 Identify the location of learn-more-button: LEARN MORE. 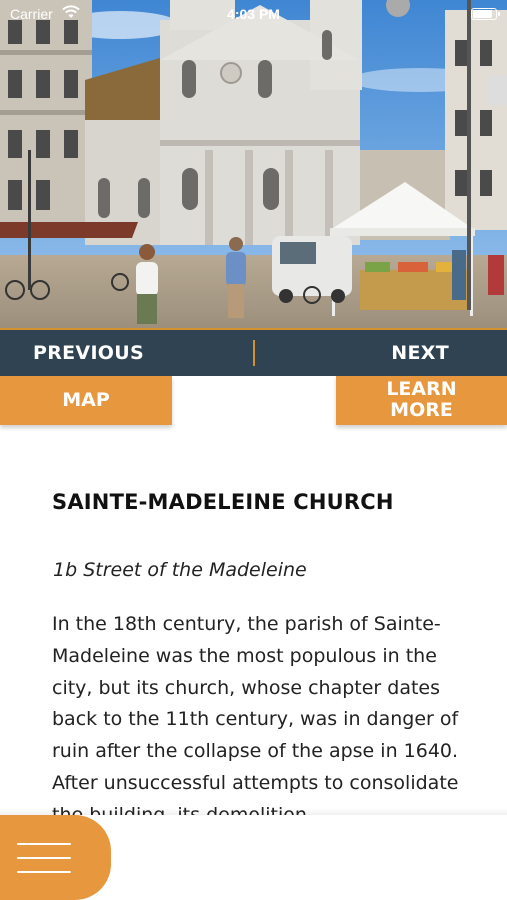
(421, 400).